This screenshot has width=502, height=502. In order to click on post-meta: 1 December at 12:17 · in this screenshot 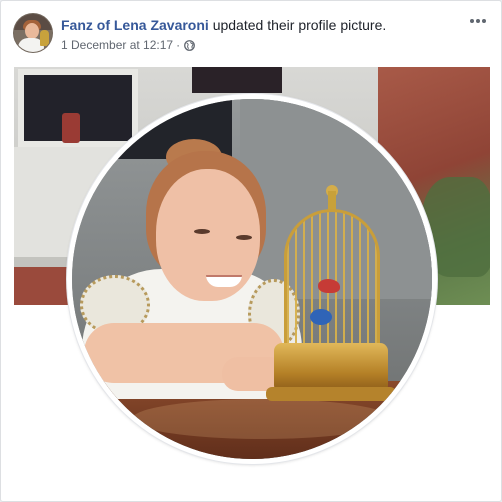, I will do `click(128, 45)`.